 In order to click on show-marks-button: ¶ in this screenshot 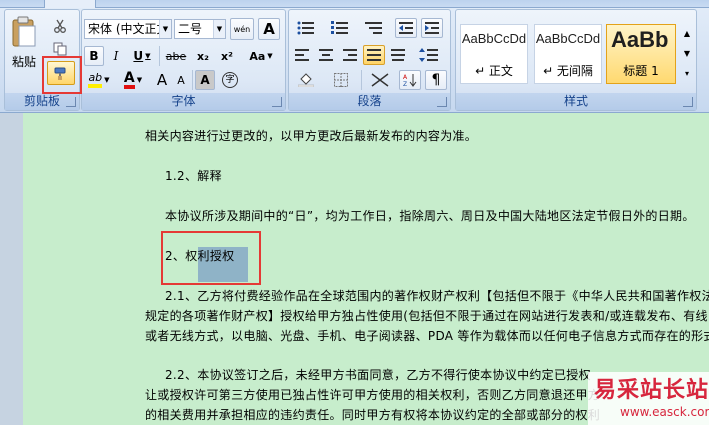, I will do `click(436, 80)`.